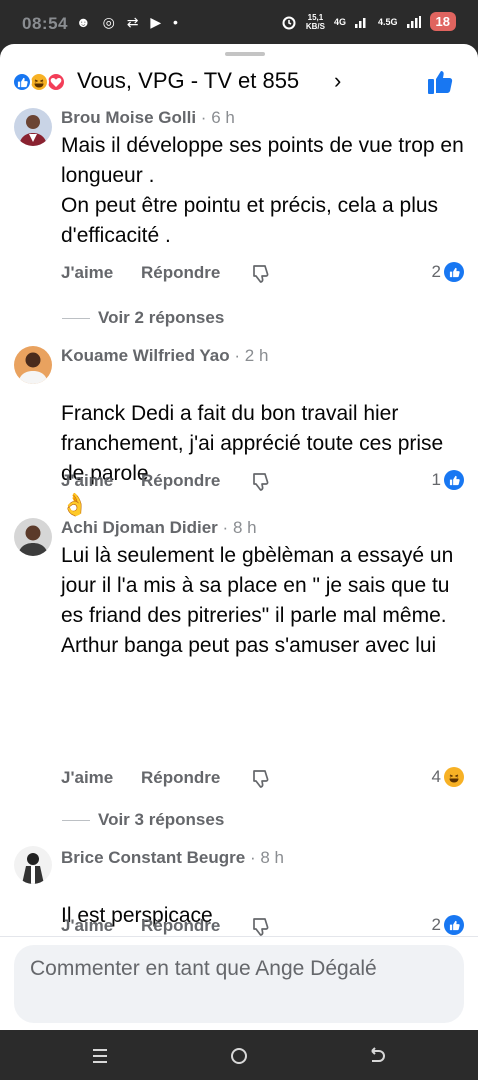 The height and width of the screenshot is (1080, 478). I want to click on comment-meta: Achi Djoman Didier · 8 h, so click(159, 528).